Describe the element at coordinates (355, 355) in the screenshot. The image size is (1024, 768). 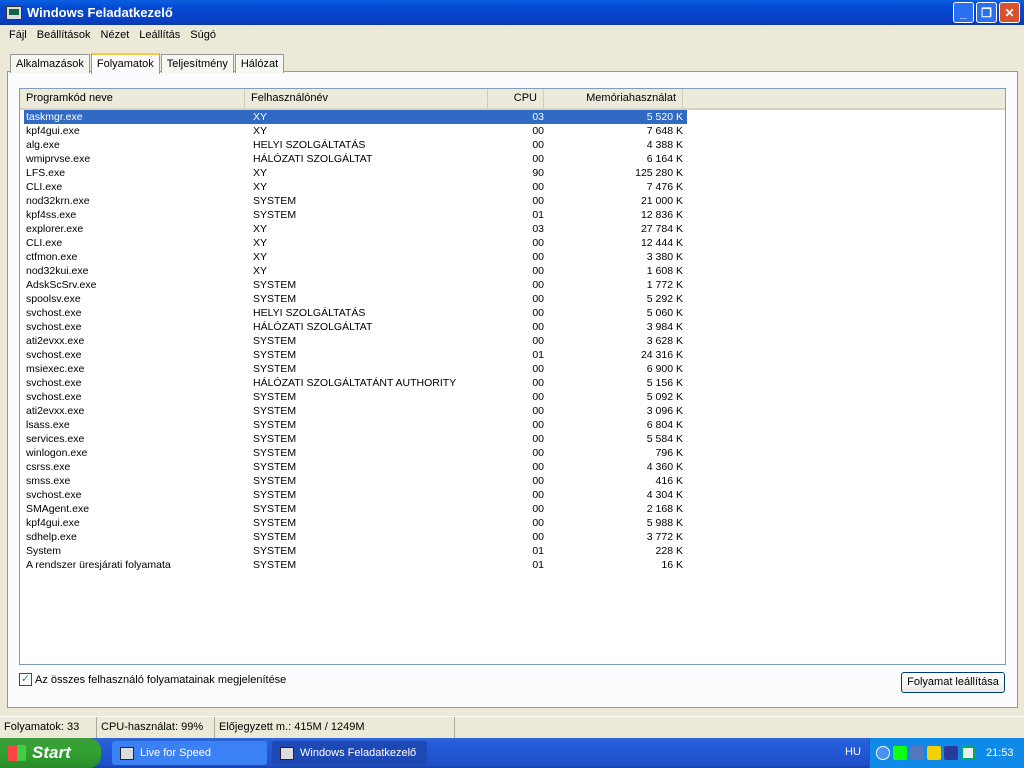
I see `table-row: svchost.exe SYSTEM 01 24 316 K` at that location.